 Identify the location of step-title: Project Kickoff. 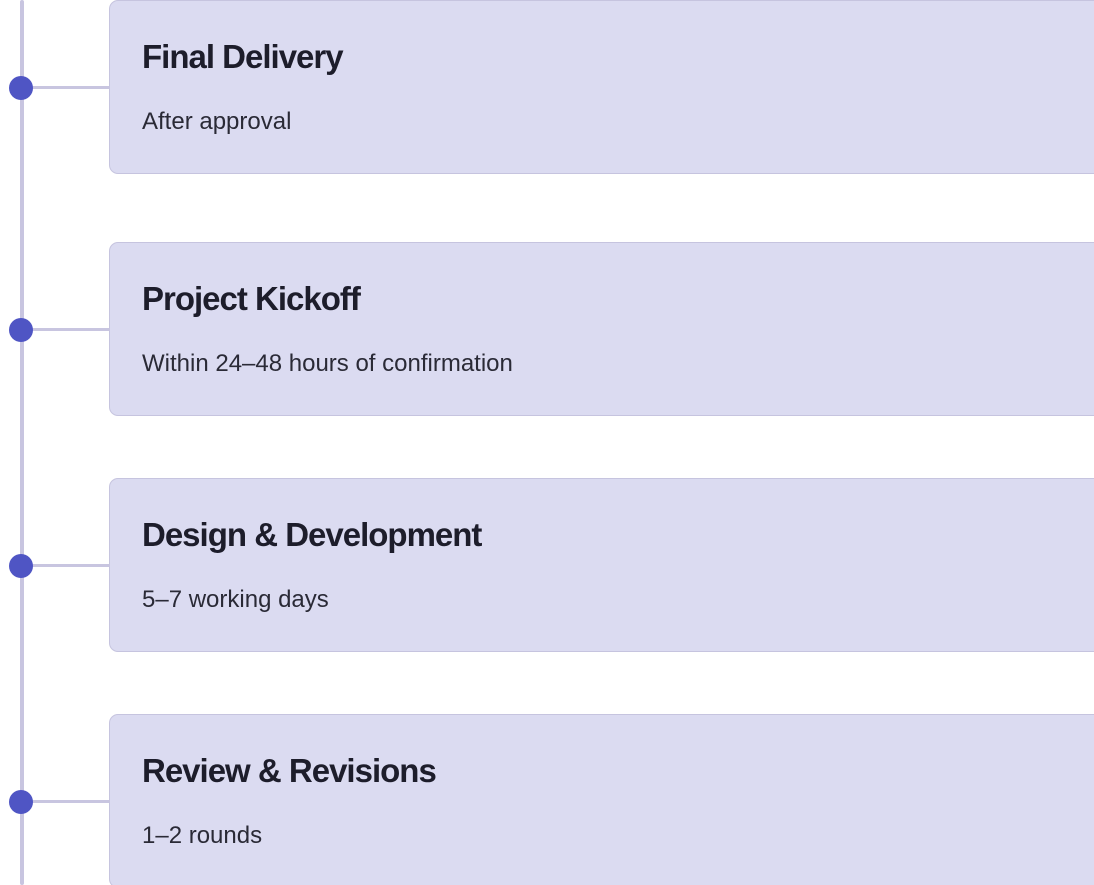
(251, 298).